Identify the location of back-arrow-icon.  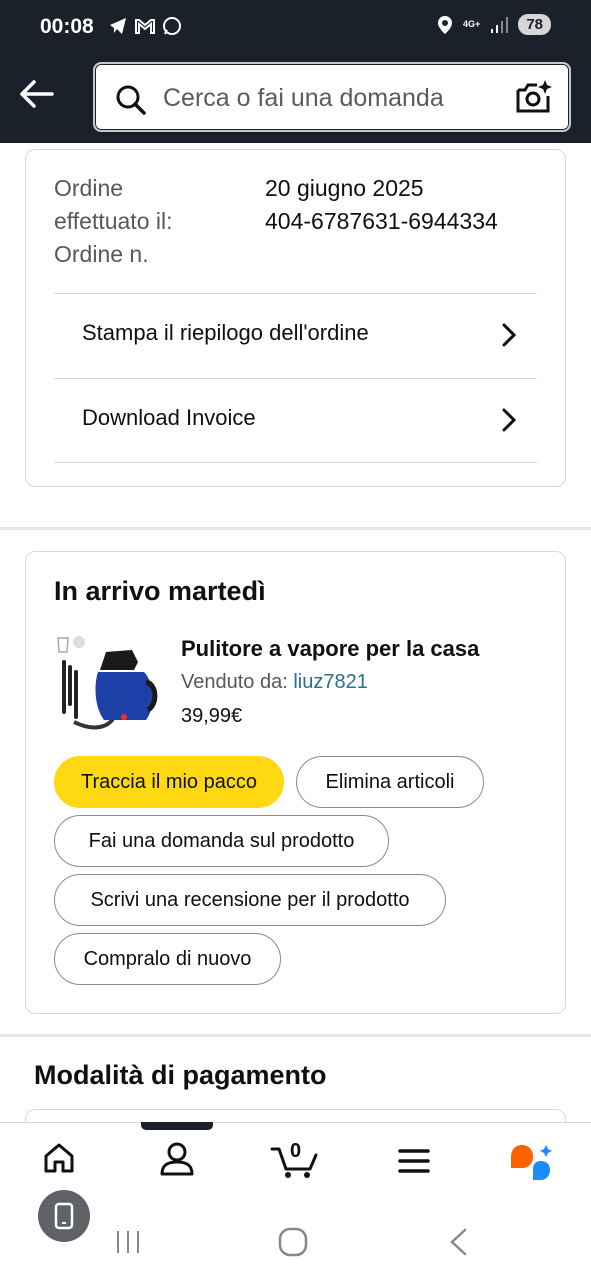
(37, 94).